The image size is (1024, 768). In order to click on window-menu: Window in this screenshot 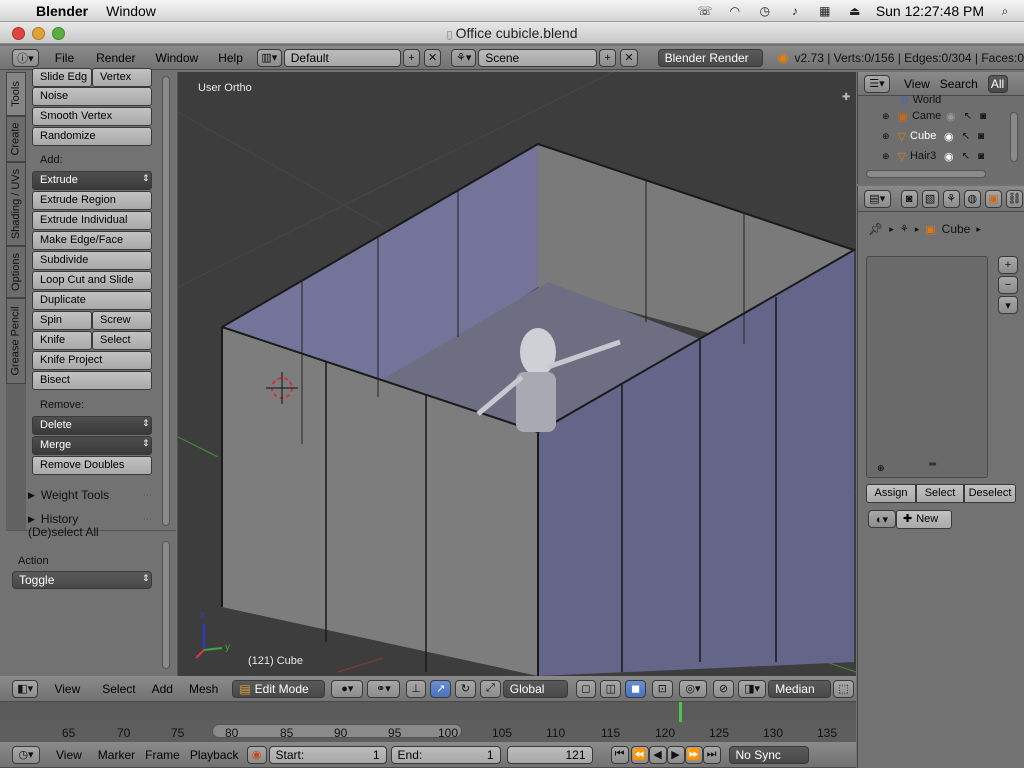, I will do `click(131, 11)`.